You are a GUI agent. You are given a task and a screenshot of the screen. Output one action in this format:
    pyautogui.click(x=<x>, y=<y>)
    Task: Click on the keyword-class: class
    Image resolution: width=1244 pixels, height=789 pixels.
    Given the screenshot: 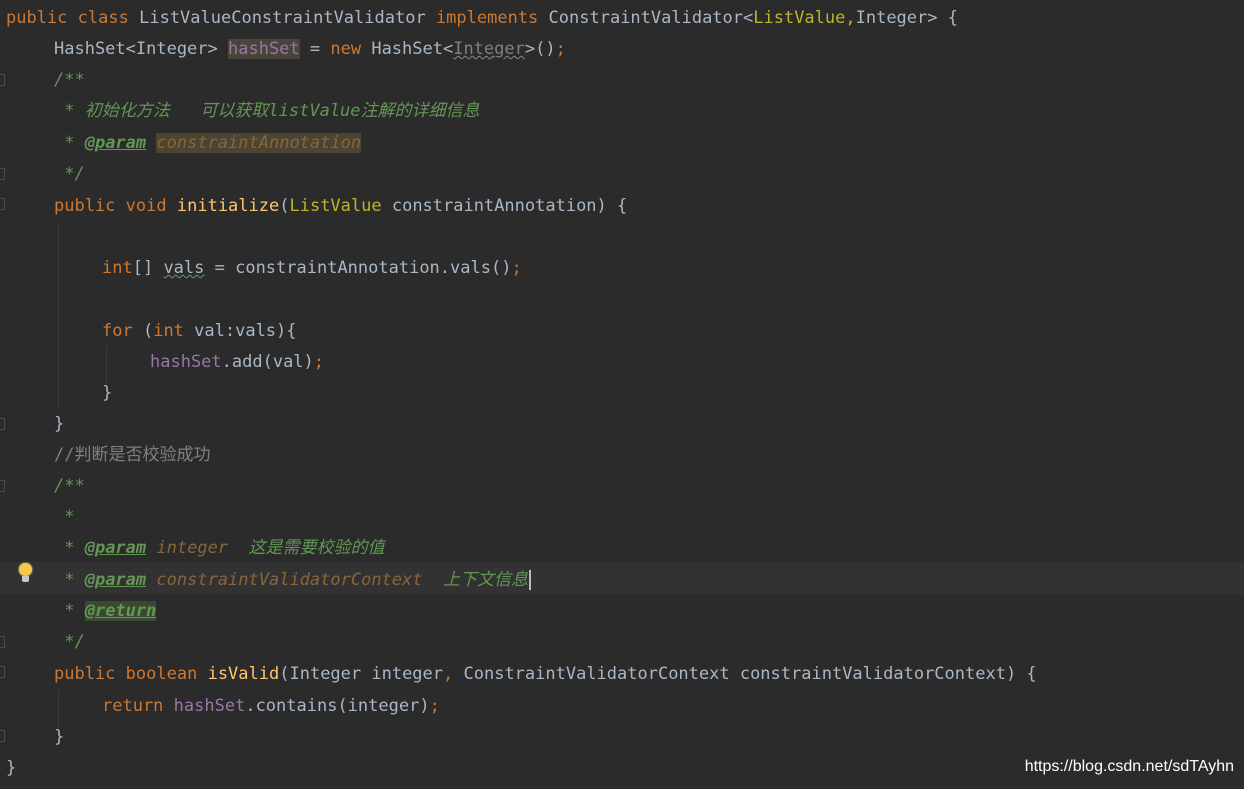 What is the action you would take?
    pyautogui.click(x=103, y=18)
    